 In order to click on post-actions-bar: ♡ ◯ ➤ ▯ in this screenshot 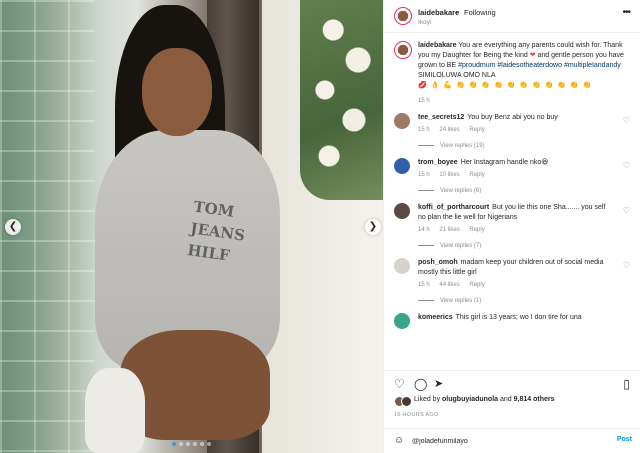, I will do `click(512, 383)`.